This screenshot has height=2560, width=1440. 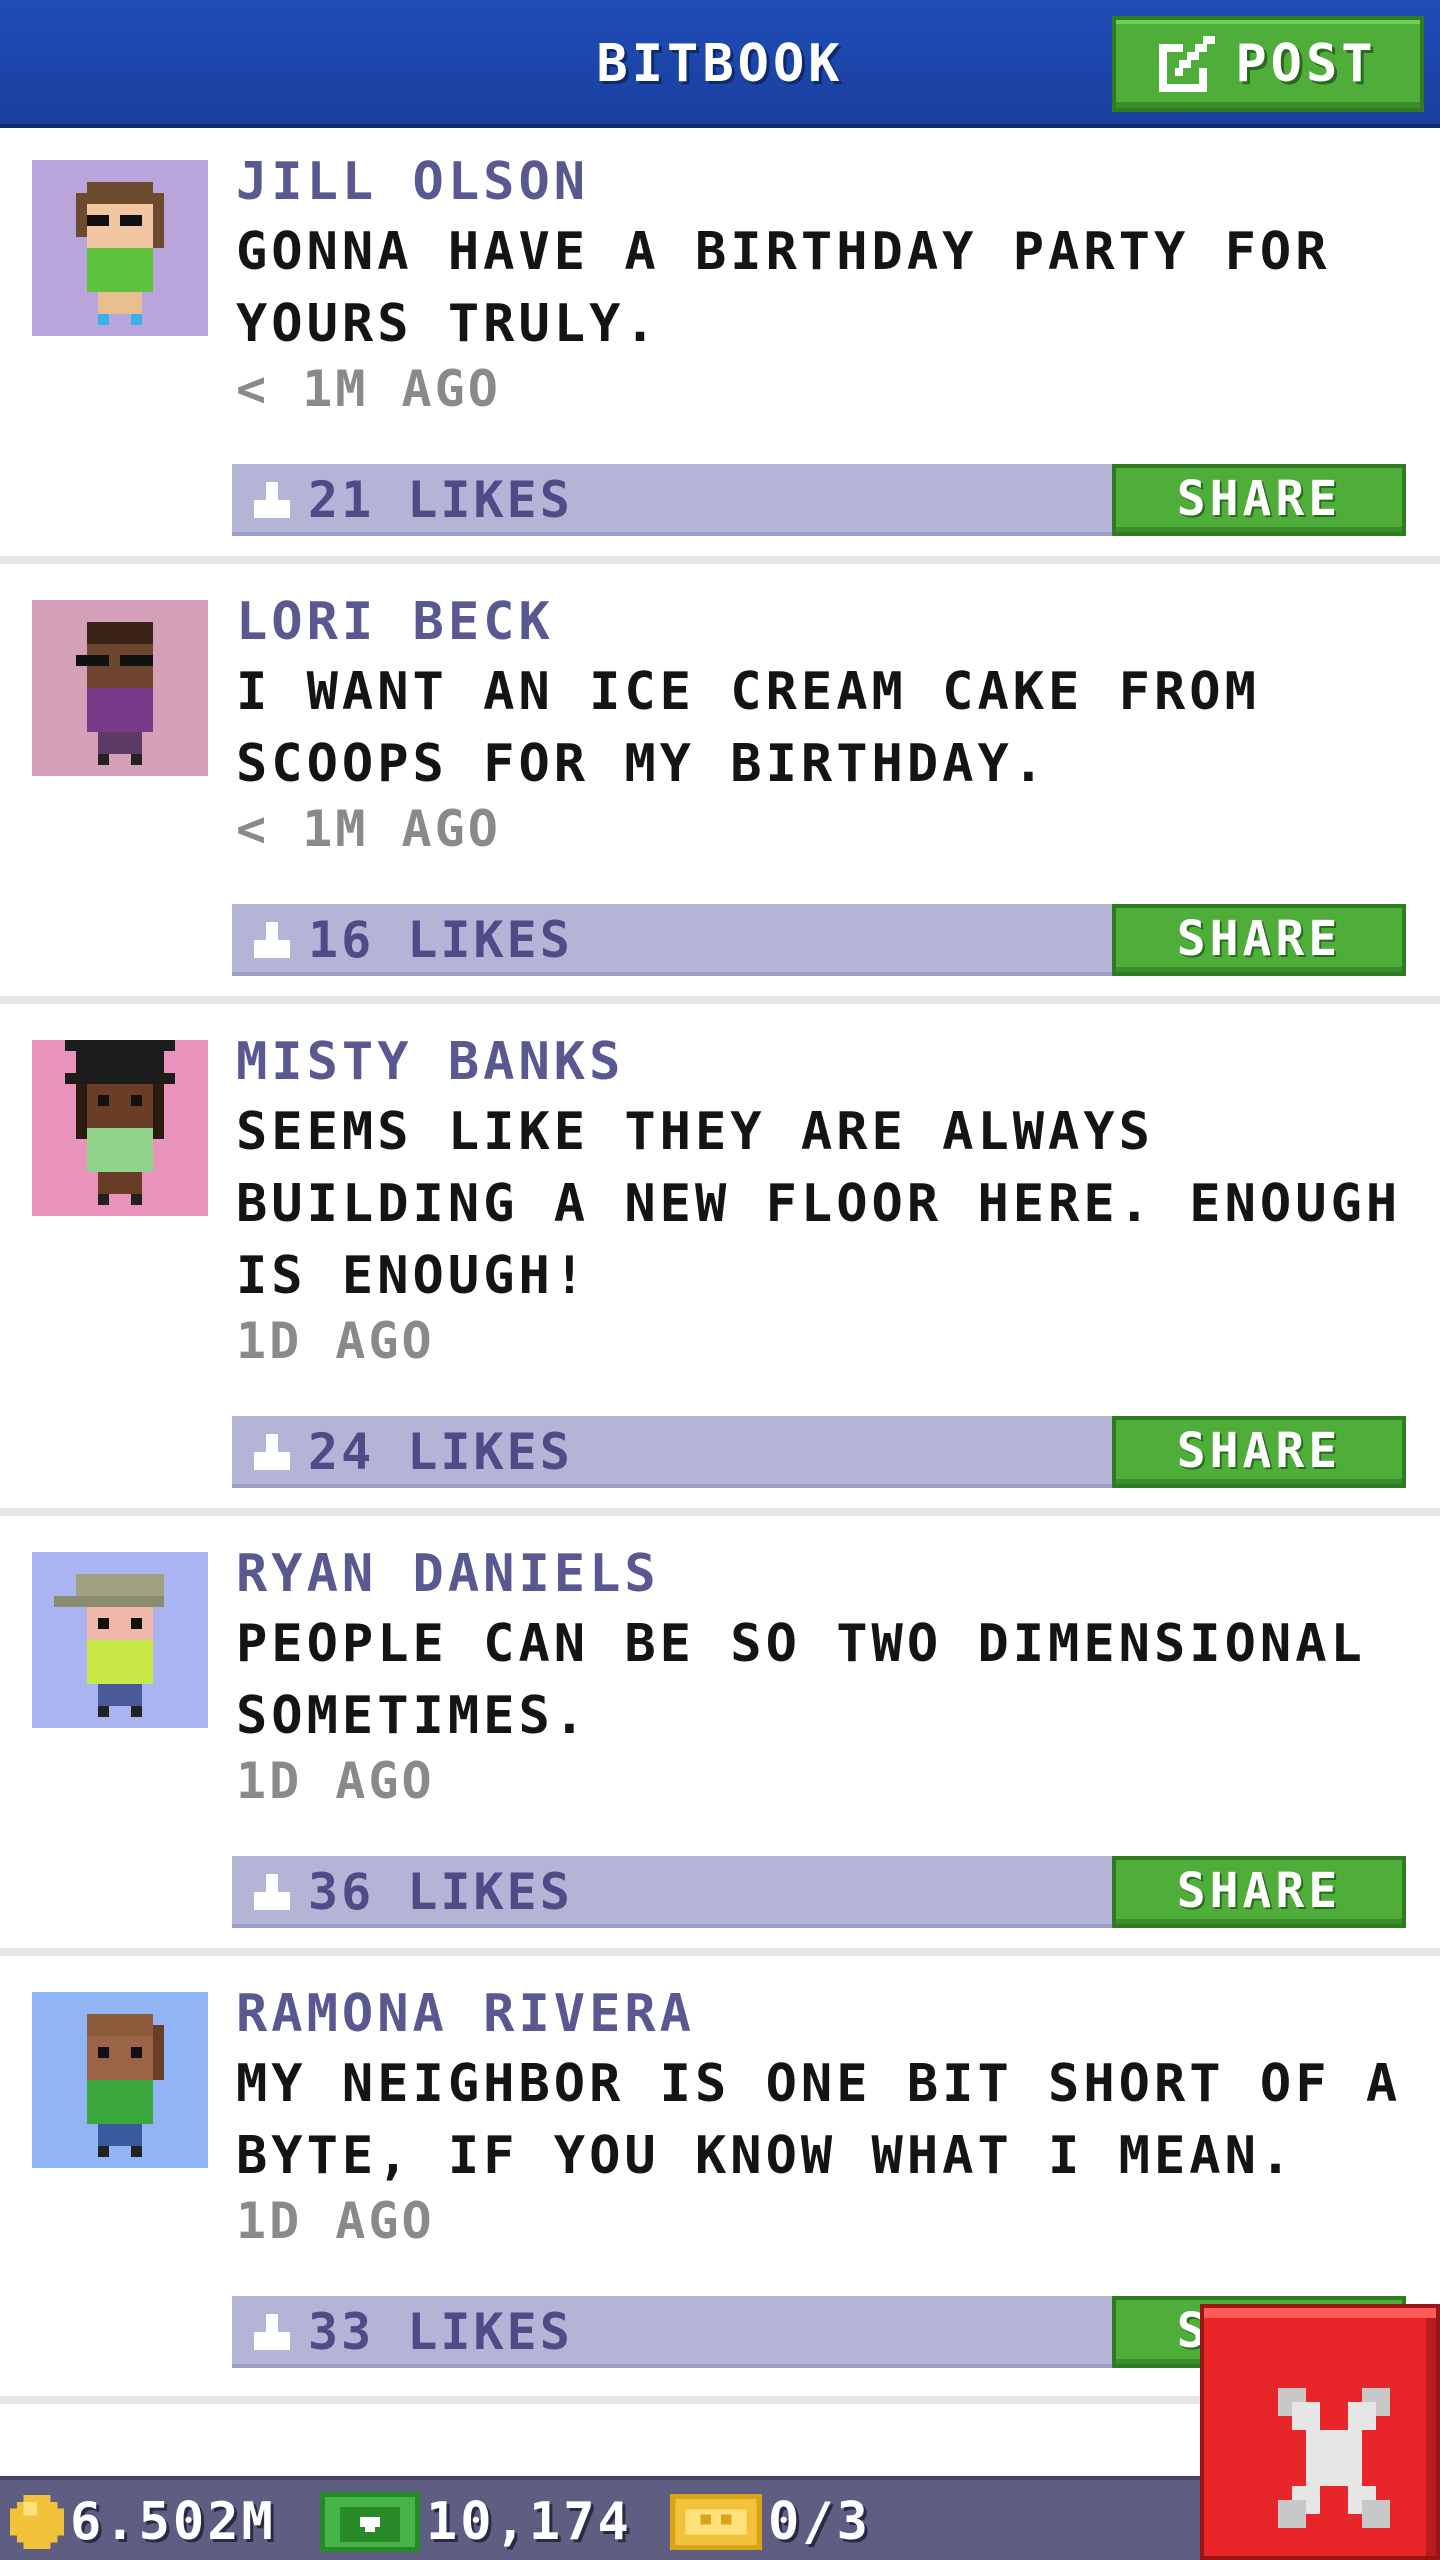 I want to click on coins-stat: 6.502M, so click(x=143, y=2520).